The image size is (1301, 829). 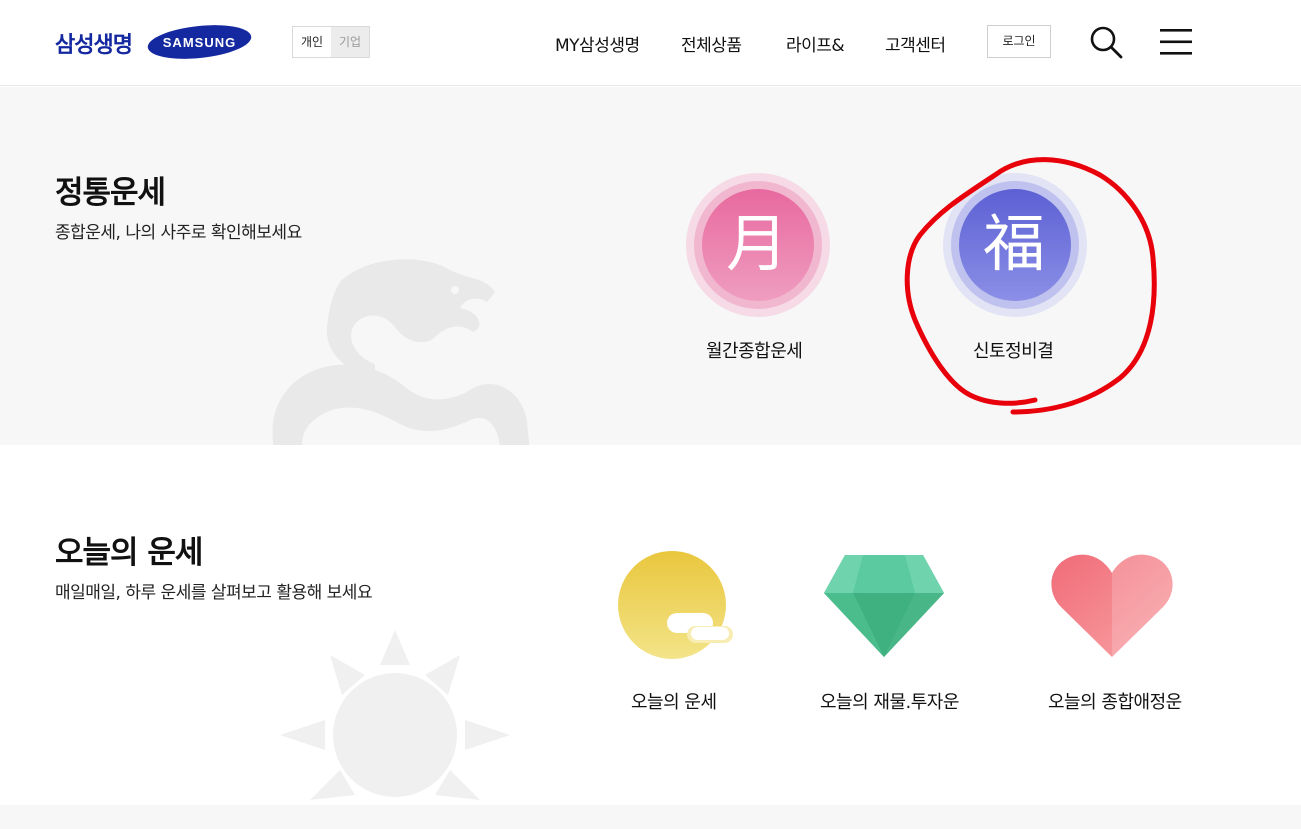 I want to click on nav-customer-center: 고객센터, so click(x=915, y=43).